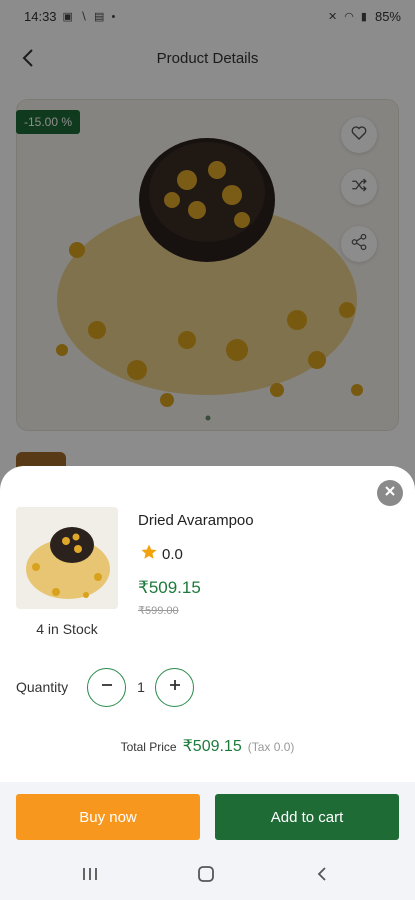 Image resolution: width=415 pixels, height=900 pixels. I want to click on recents-button, so click(90, 876).